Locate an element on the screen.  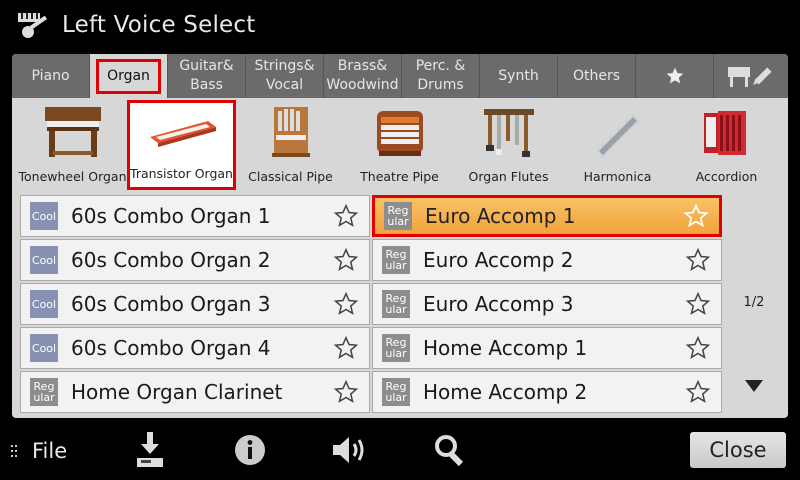
search-icon is located at coordinates (449, 451).